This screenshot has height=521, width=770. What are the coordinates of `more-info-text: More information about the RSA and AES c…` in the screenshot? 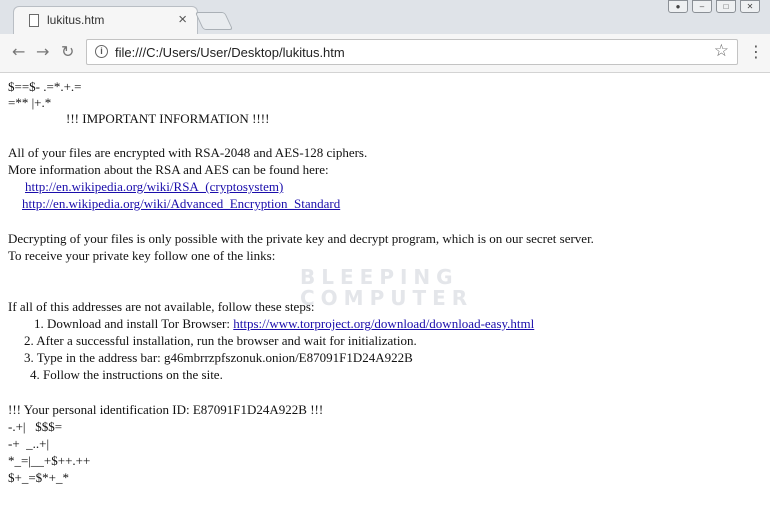 It's located at (168, 169).